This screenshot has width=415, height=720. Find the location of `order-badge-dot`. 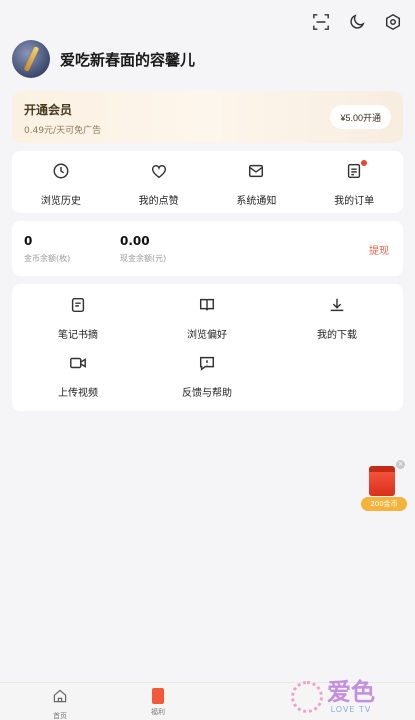

order-badge-dot is located at coordinates (364, 163).